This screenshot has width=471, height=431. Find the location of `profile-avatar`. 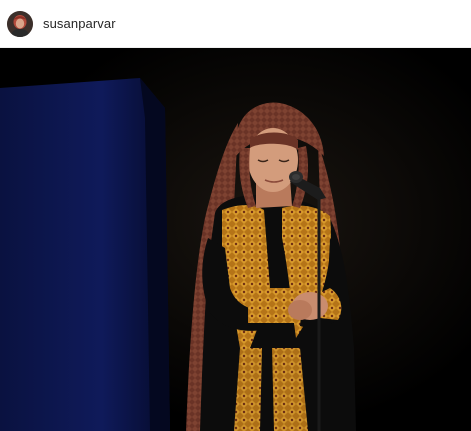

profile-avatar is located at coordinates (20, 23).